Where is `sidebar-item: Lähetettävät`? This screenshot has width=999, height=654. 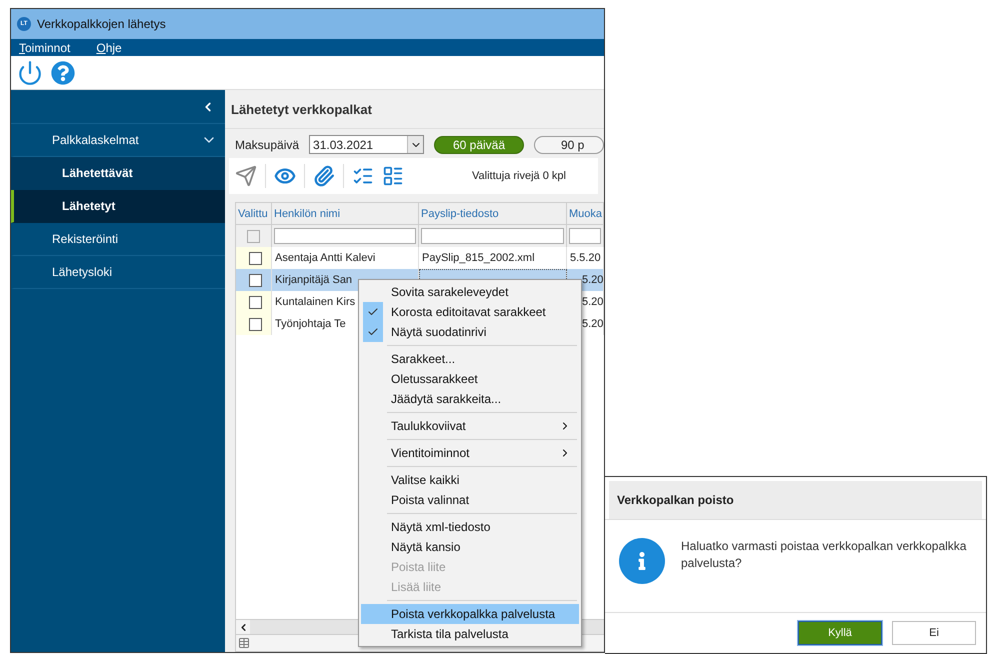
sidebar-item: Lähetettävät is located at coordinates (118, 173).